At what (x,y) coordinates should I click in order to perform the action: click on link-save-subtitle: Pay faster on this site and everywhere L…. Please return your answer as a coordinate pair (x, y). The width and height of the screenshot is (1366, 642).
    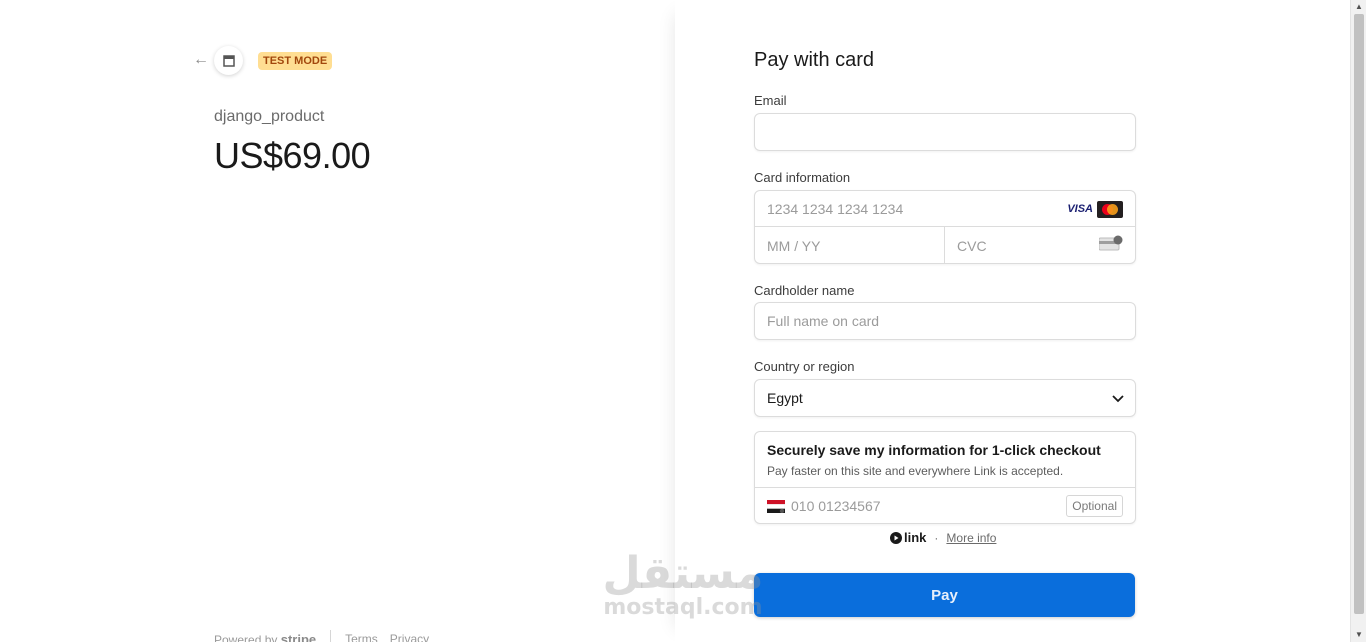
    Looking at the image, I should click on (915, 471).